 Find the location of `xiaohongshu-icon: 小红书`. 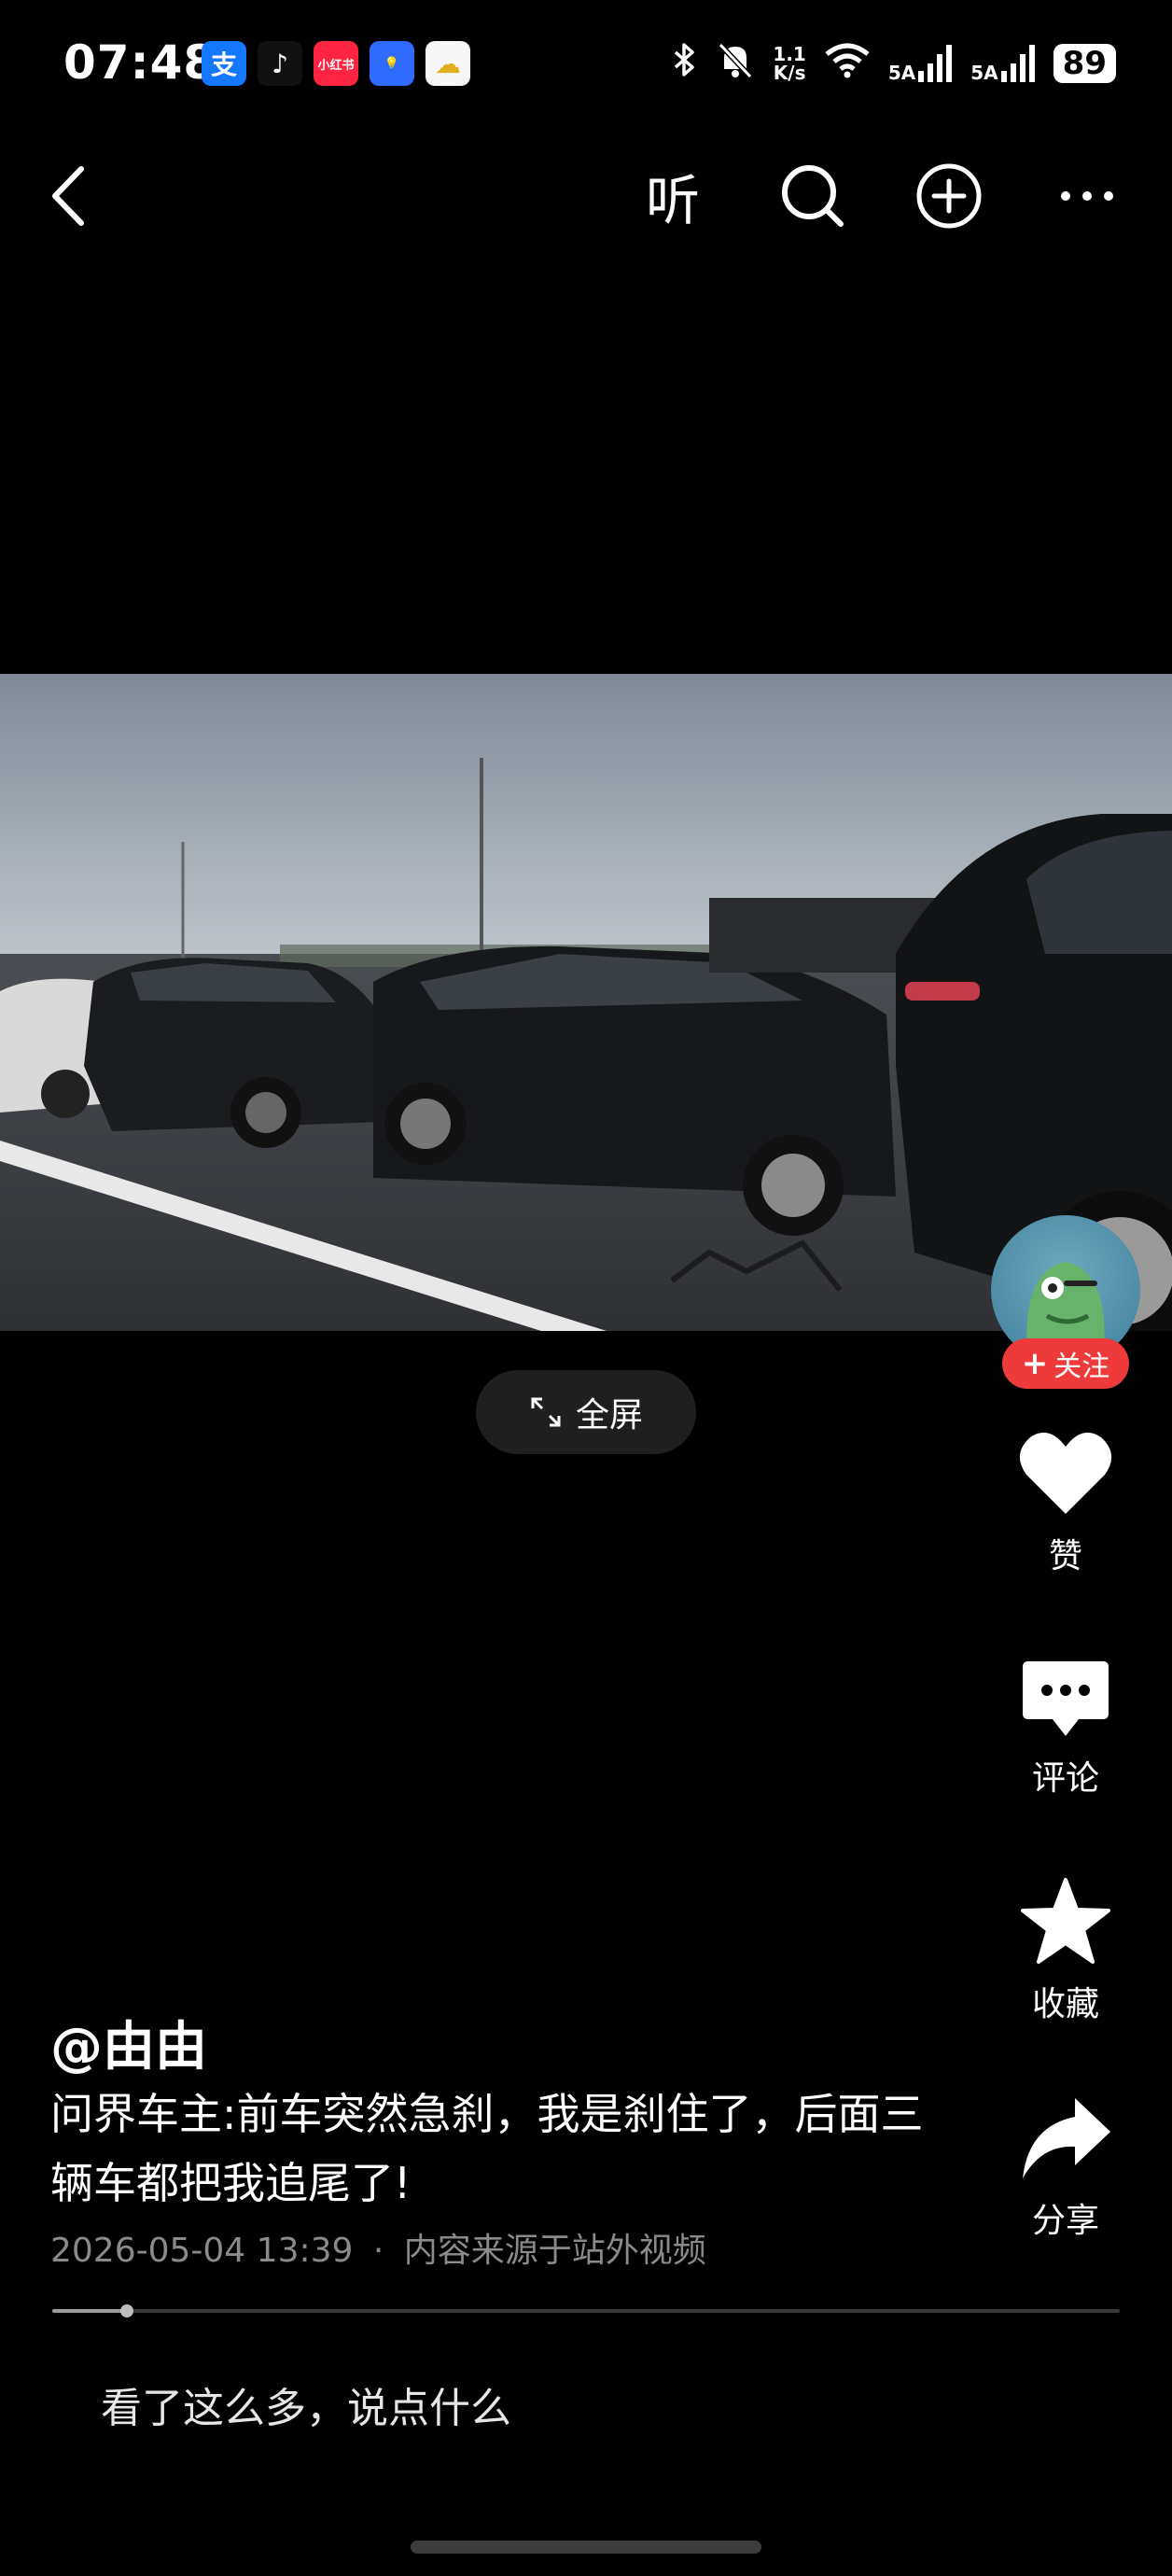

xiaohongshu-icon: 小红书 is located at coordinates (336, 63).